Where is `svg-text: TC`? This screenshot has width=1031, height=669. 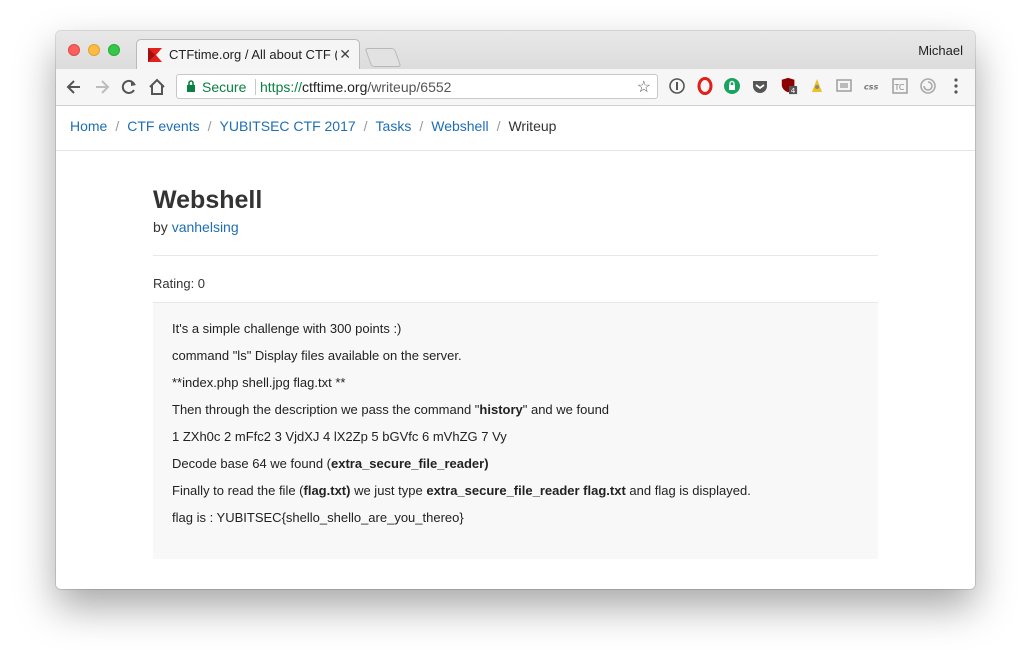 svg-text: TC is located at coordinates (899, 87).